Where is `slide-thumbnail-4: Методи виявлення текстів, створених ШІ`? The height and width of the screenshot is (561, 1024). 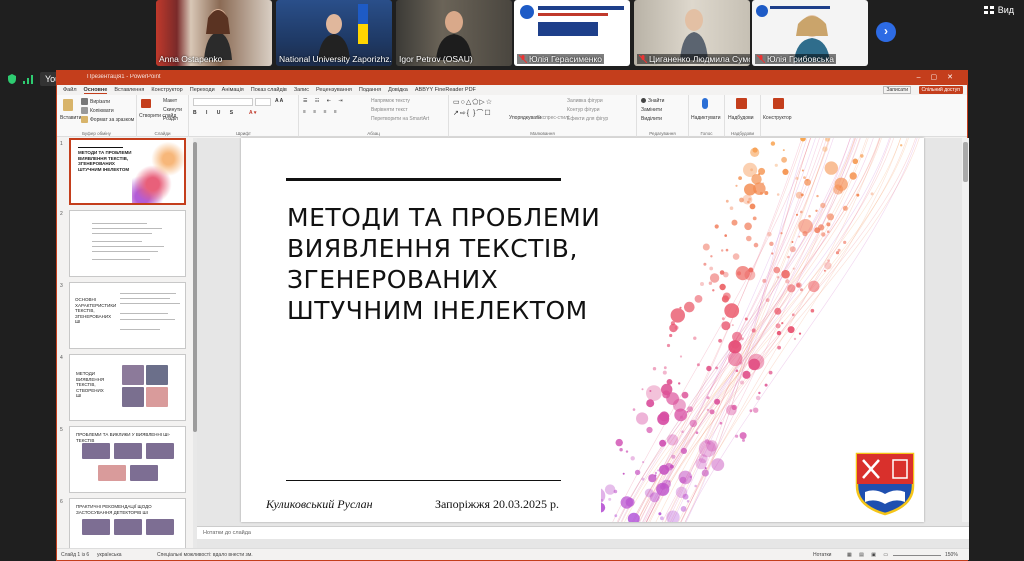 slide-thumbnail-4: Методи виявлення текстів, створених ШІ is located at coordinates (127, 387).